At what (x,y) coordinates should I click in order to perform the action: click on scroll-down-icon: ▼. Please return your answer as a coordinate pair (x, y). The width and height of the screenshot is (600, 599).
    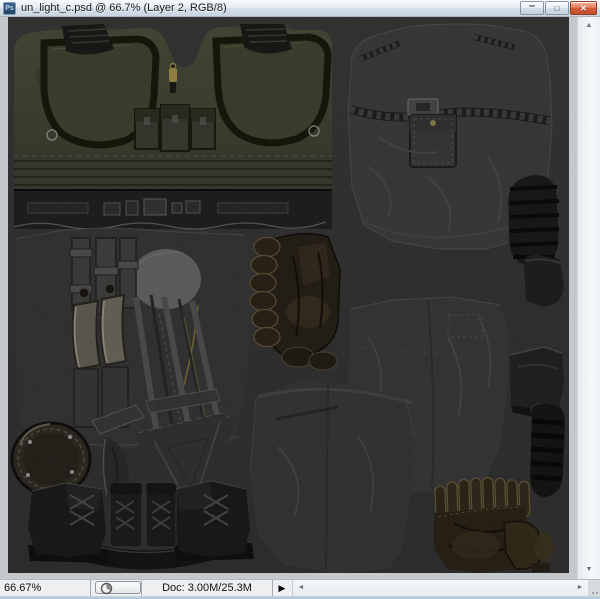
    Looking at the image, I should click on (589, 570).